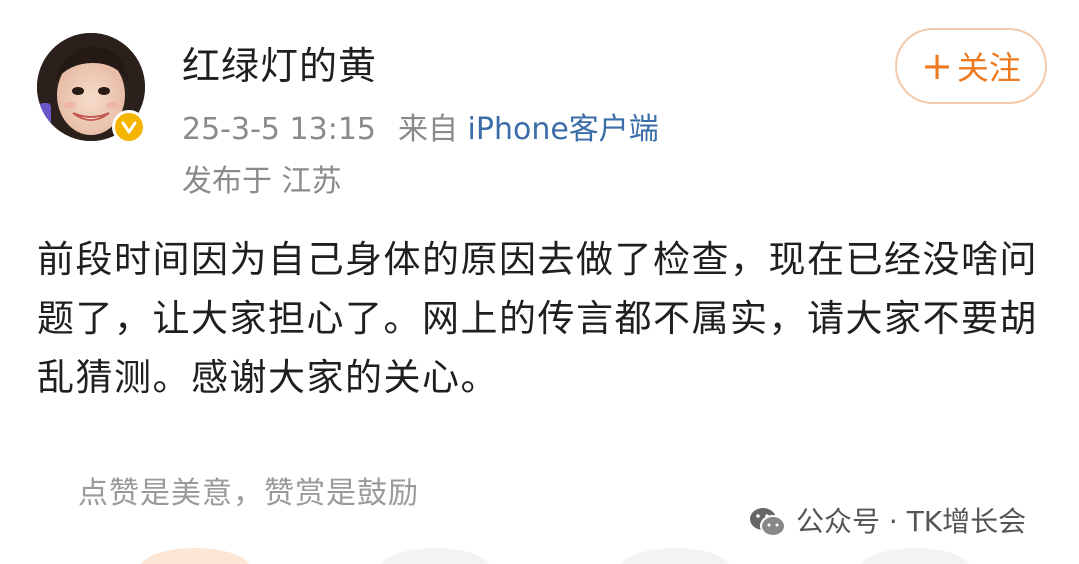 The width and height of the screenshot is (1079, 564). What do you see at coordinates (279, 66) in the screenshot?
I see `author-name: 红绿灯的黄` at bounding box center [279, 66].